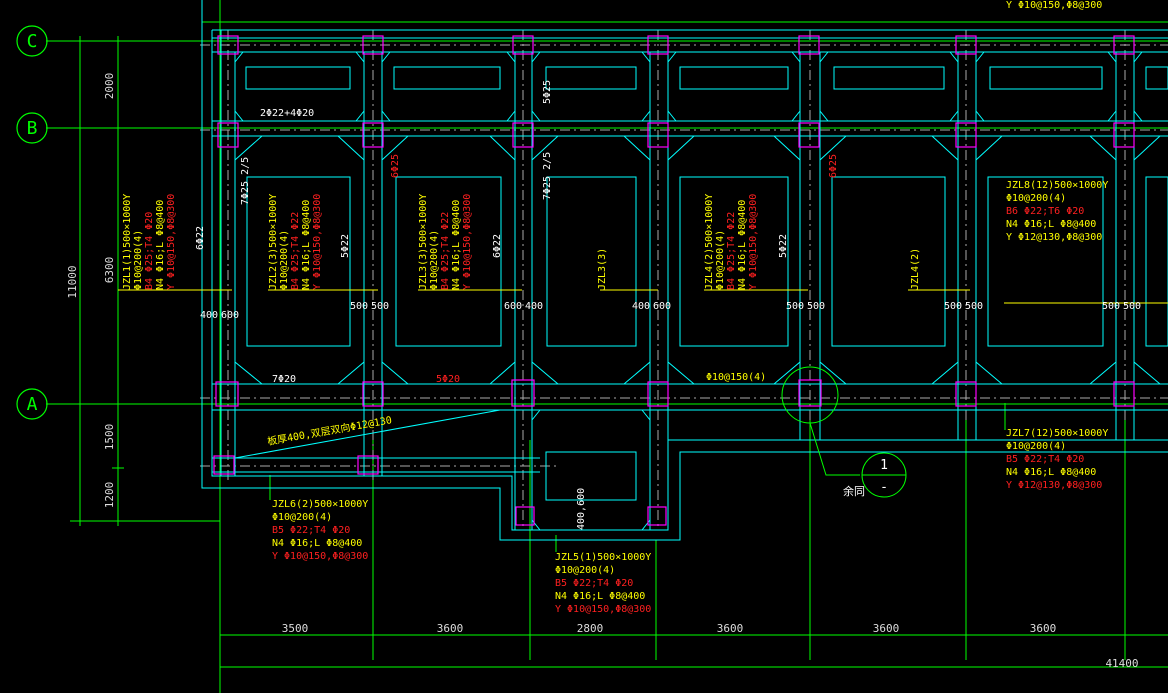 The image size is (1168, 693). I want to click on top-note: Y Φ10@150,Φ8@300, so click(1054, 5).